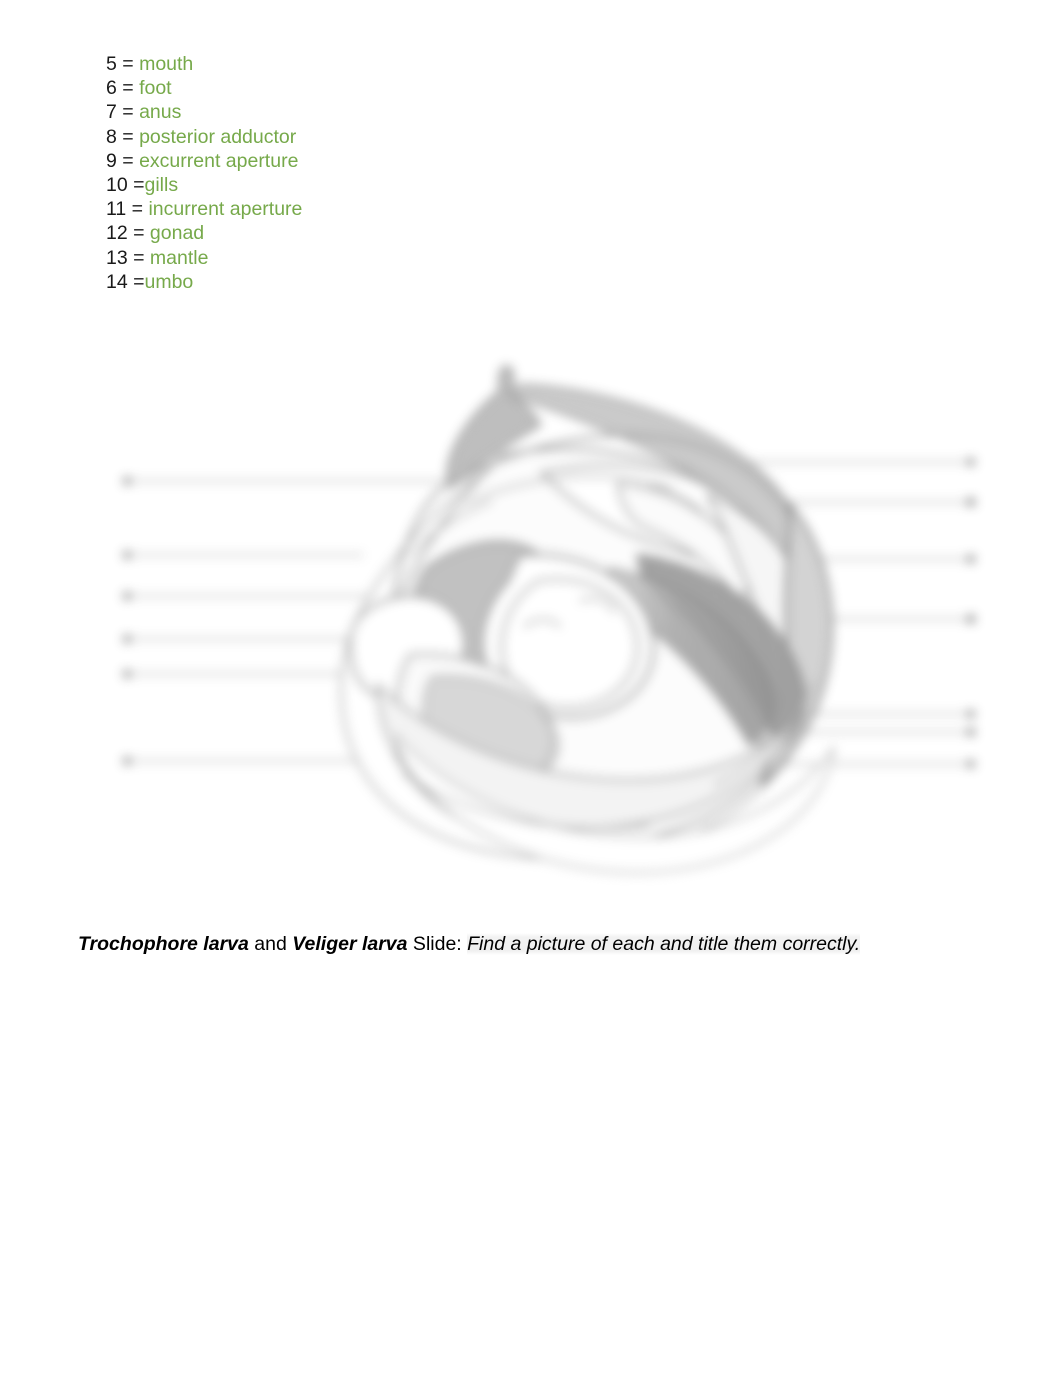 The height and width of the screenshot is (1376, 1062). What do you see at coordinates (123, 112) in the screenshot?
I see `label-number: 7 =` at bounding box center [123, 112].